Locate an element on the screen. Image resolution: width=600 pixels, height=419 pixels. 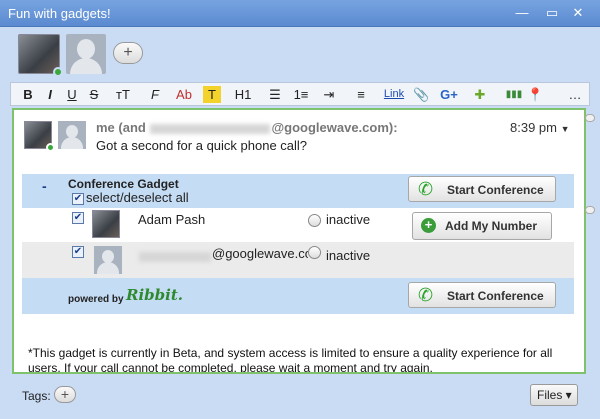
blip-avatar-me is located at coordinates (39, 136).